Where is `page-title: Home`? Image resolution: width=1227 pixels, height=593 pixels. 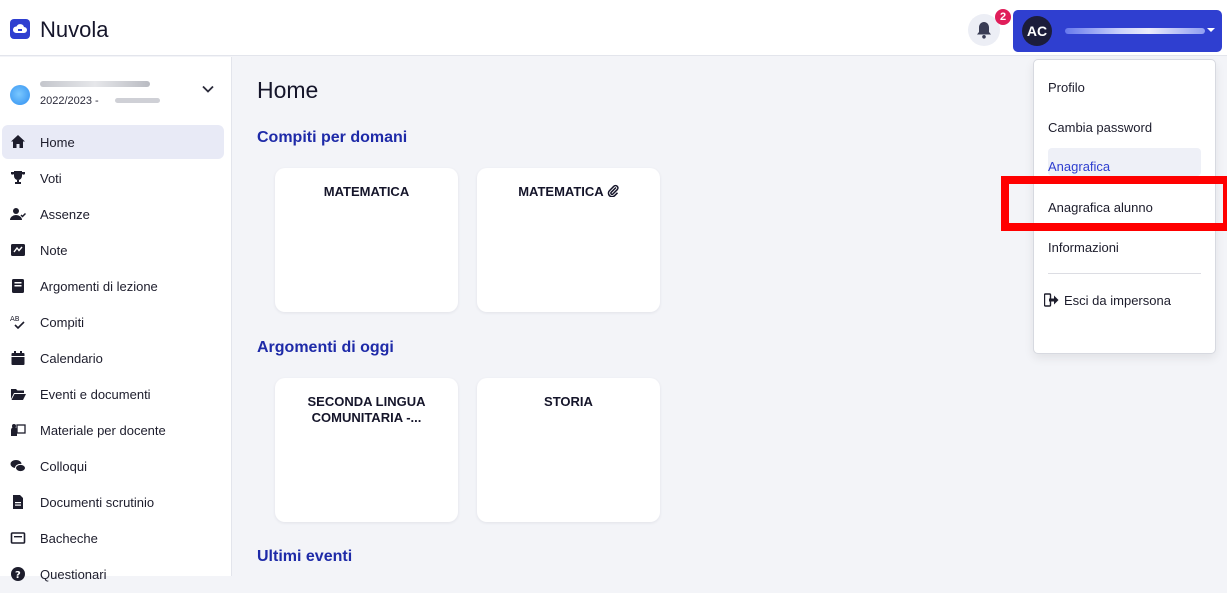
page-title: Home is located at coordinates (288, 90).